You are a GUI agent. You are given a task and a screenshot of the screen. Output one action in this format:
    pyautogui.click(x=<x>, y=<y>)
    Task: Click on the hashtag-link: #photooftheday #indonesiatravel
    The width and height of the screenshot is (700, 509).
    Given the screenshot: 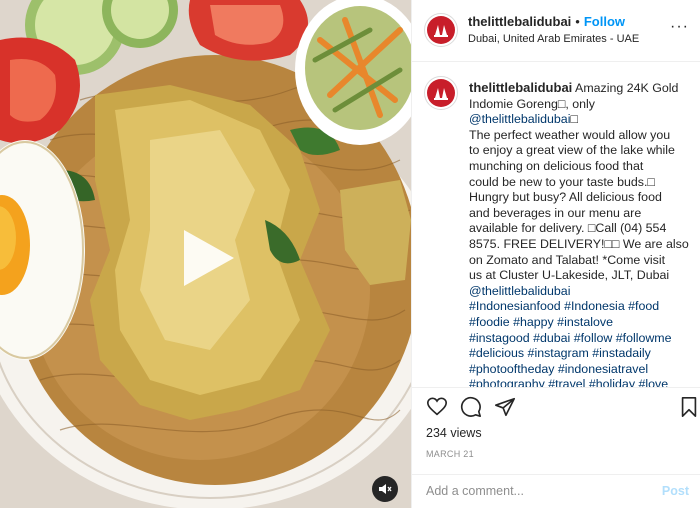 What is the action you would take?
    pyautogui.click(x=558, y=369)
    